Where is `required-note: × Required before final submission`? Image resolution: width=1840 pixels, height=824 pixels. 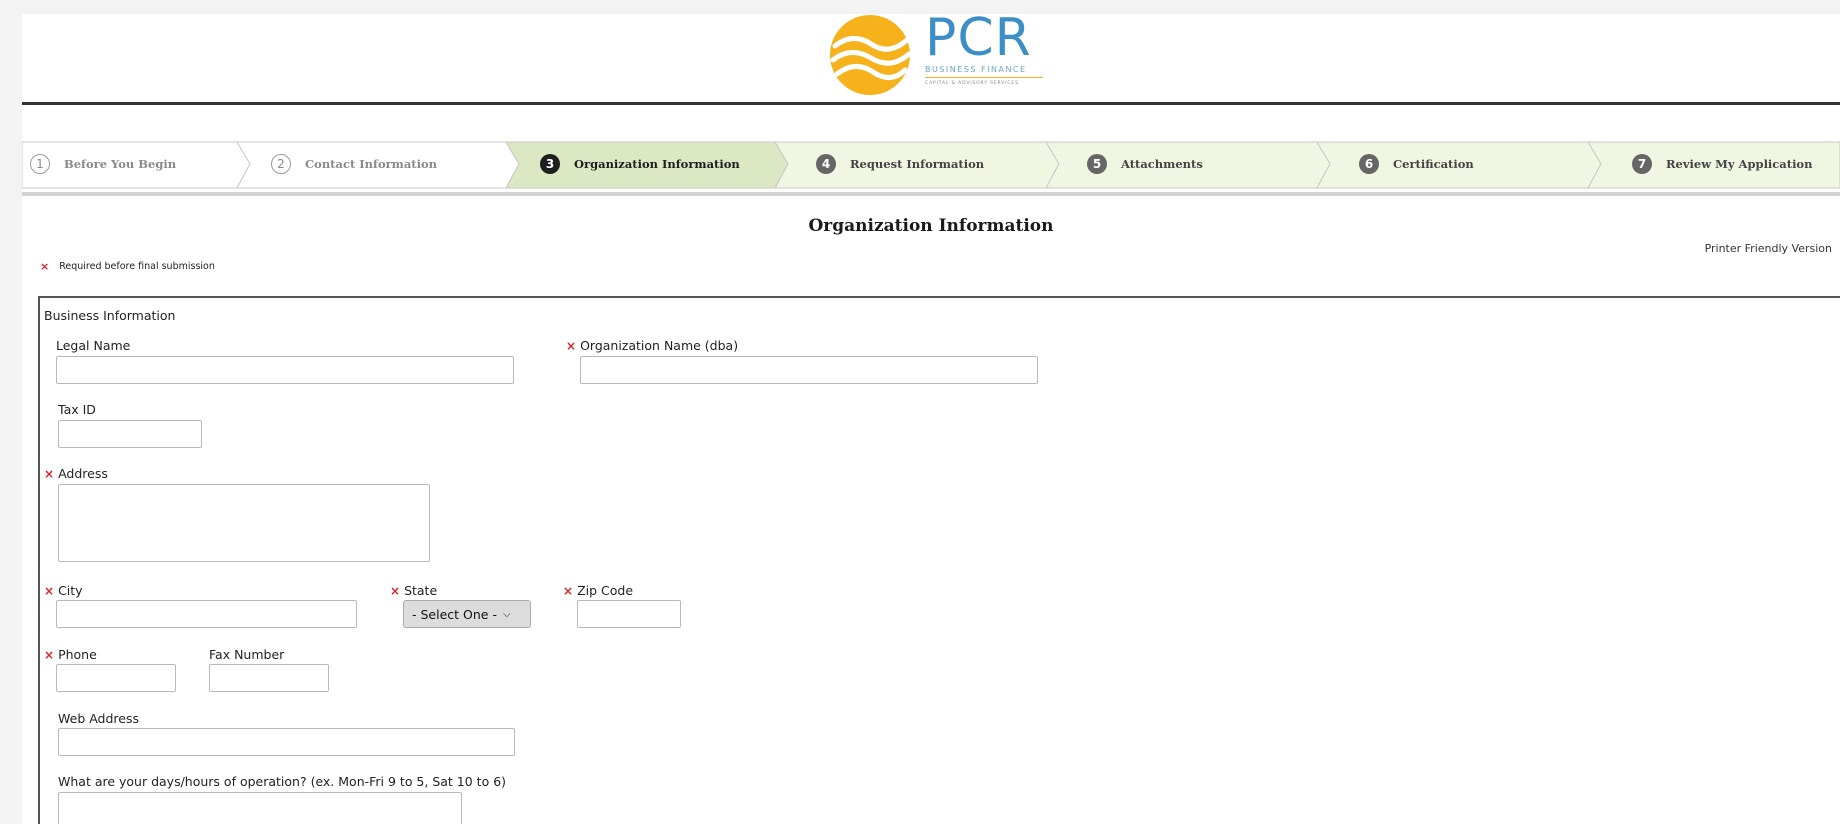
required-note: × Required before final submission is located at coordinates (127, 266).